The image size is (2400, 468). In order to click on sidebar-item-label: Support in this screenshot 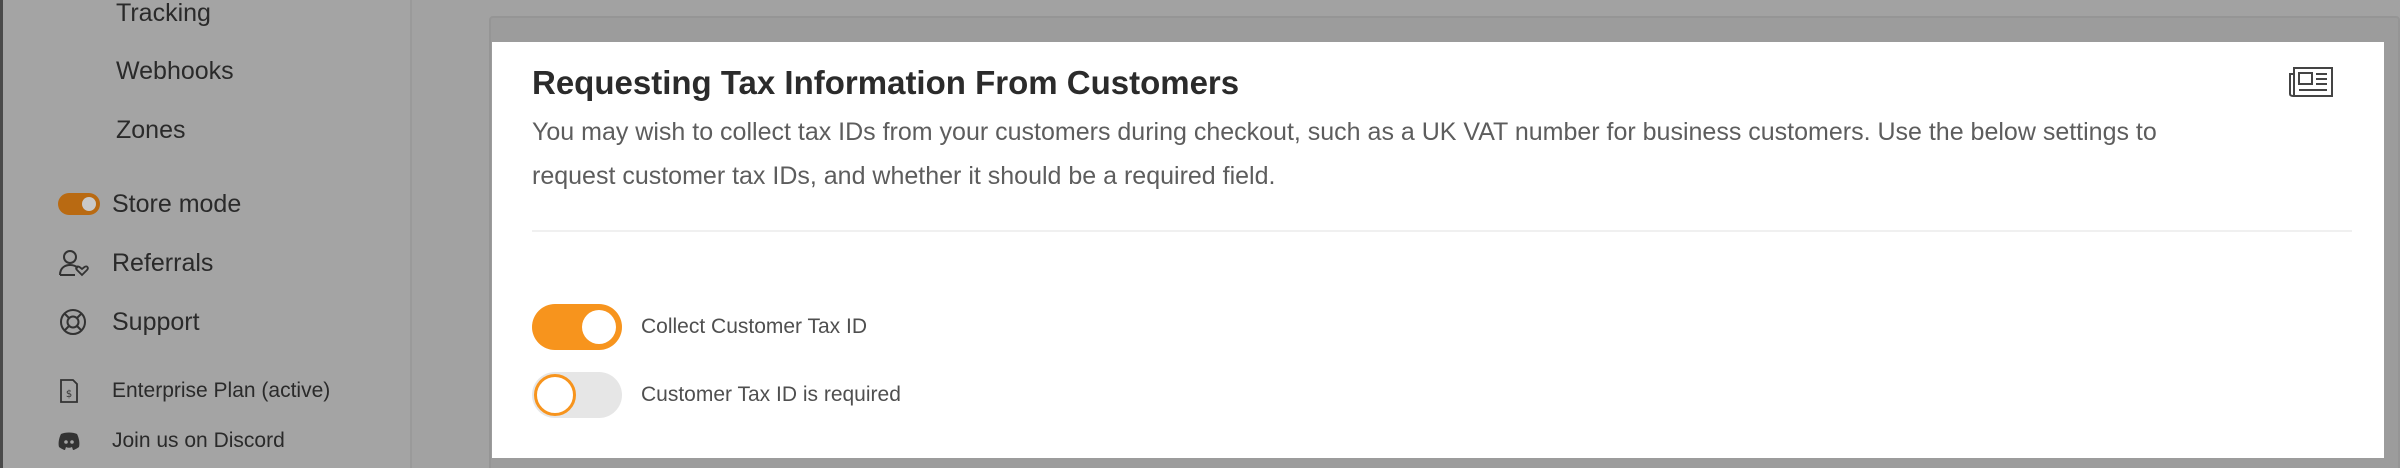, I will do `click(156, 321)`.